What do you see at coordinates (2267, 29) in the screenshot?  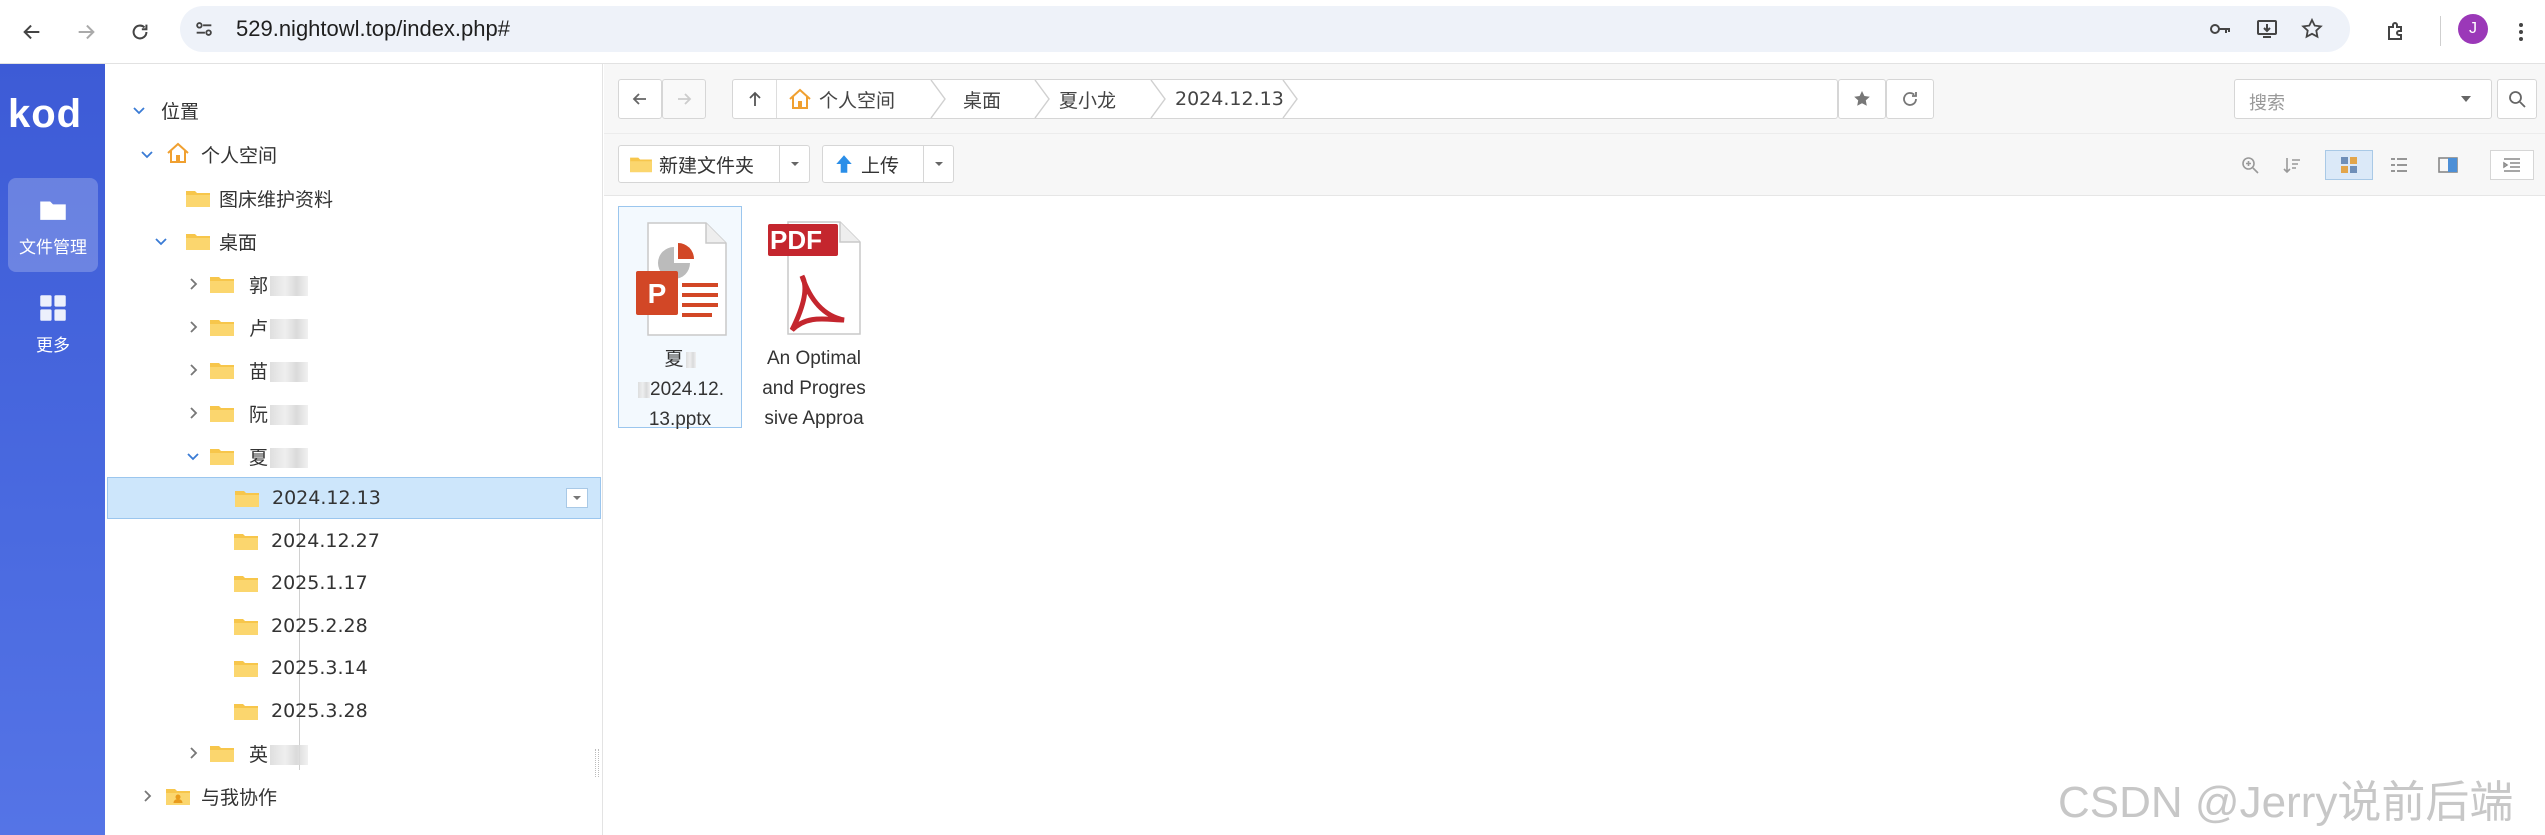 I see `install-app-icon` at bounding box center [2267, 29].